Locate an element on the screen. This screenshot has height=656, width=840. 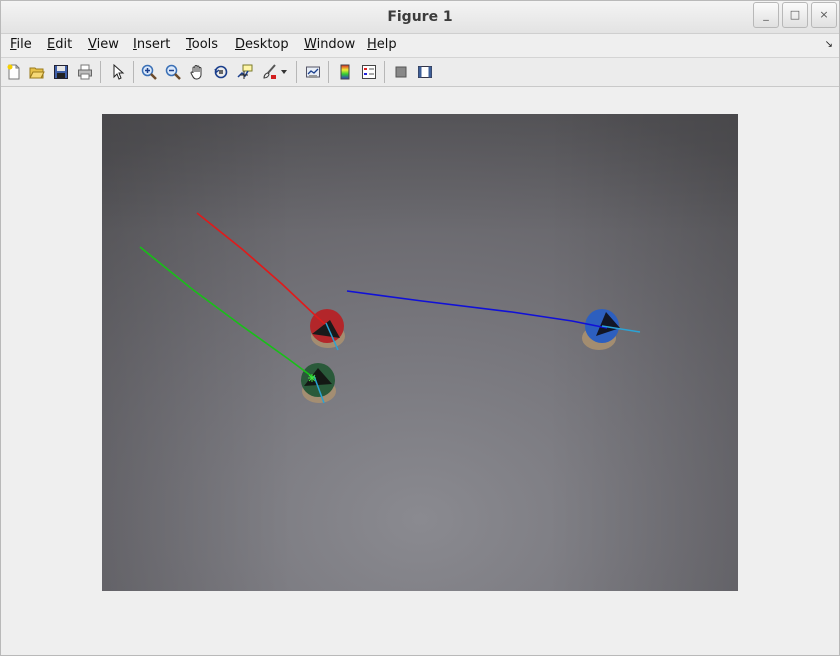
close-icon: × is located at coordinates (824, 14).